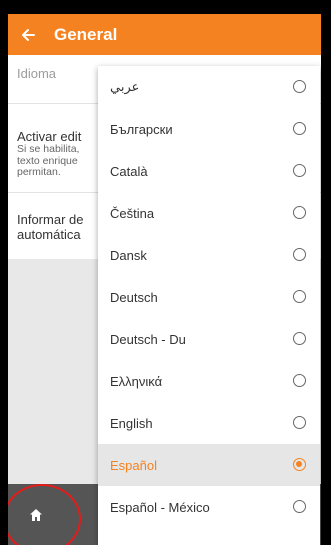 This screenshot has height=545, width=331. What do you see at coordinates (209, 381) in the screenshot?
I see `language-option: Ελληνικά` at bounding box center [209, 381].